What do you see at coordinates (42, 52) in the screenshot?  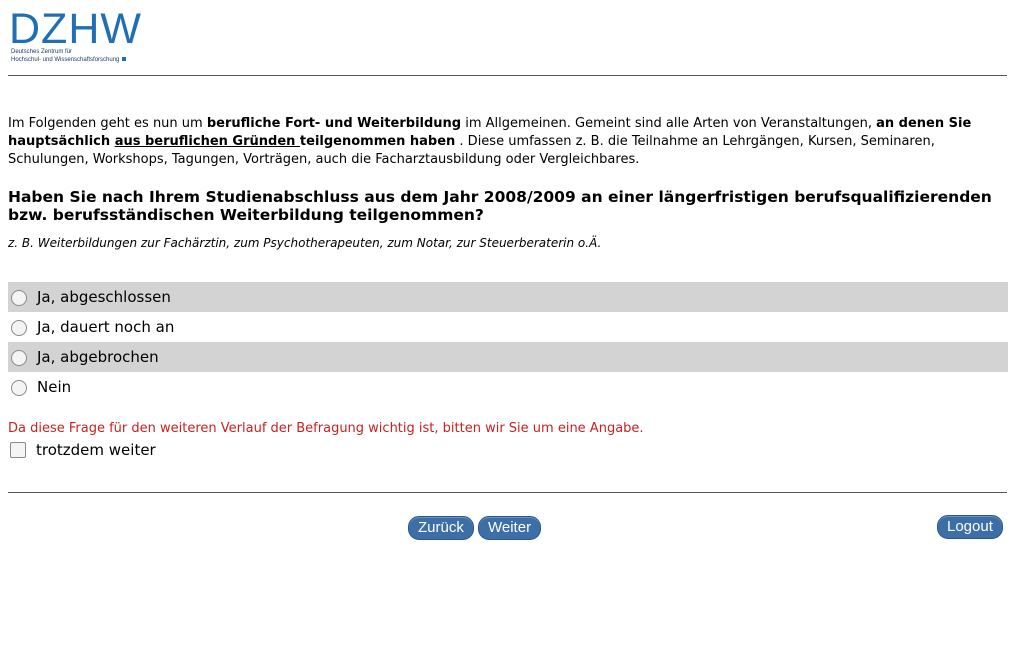 I see `logo-subtitle-line1: Deutsches Zentrum für` at bounding box center [42, 52].